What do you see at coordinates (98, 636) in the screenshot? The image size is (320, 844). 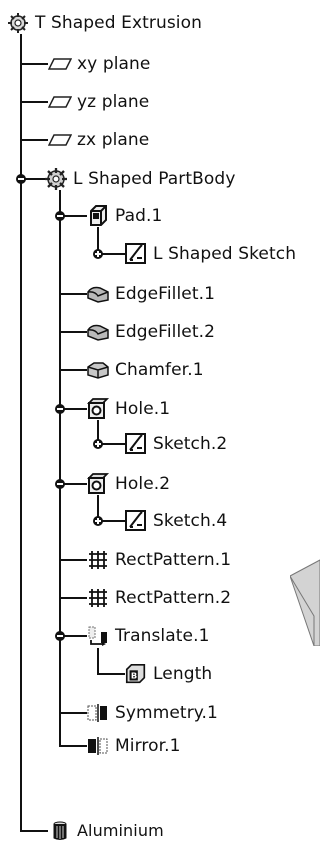 I see `translate-icon` at bounding box center [98, 636].